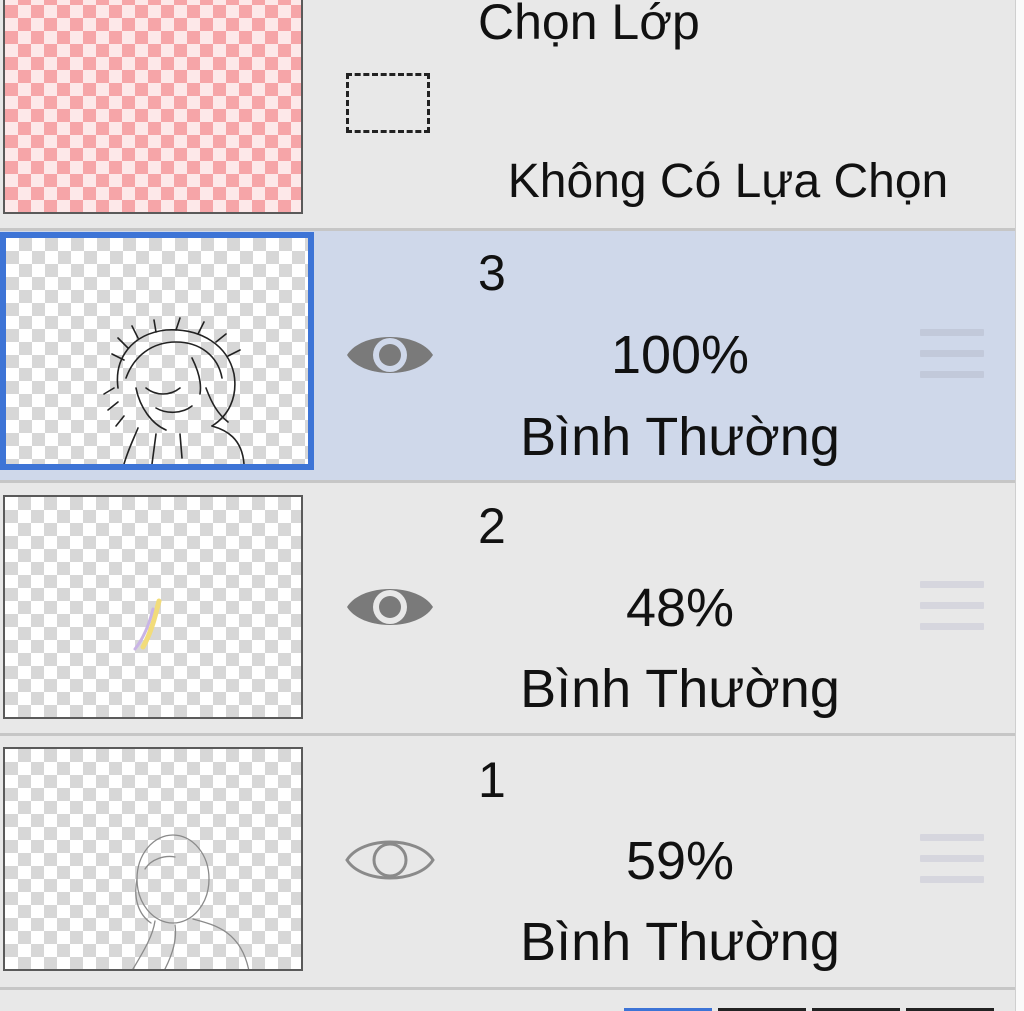 This screenshot has height=1011, width=1024. I want to click on selection-status: Không Có Lựa Chọn, so click(728, 181).